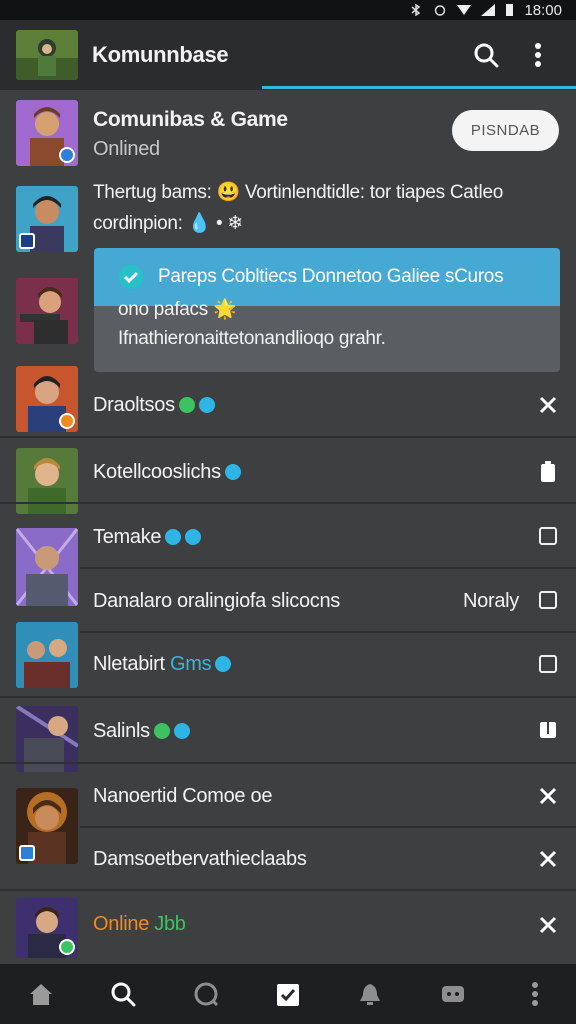  I want to click on overflow-menu-button, so click(538, 55).